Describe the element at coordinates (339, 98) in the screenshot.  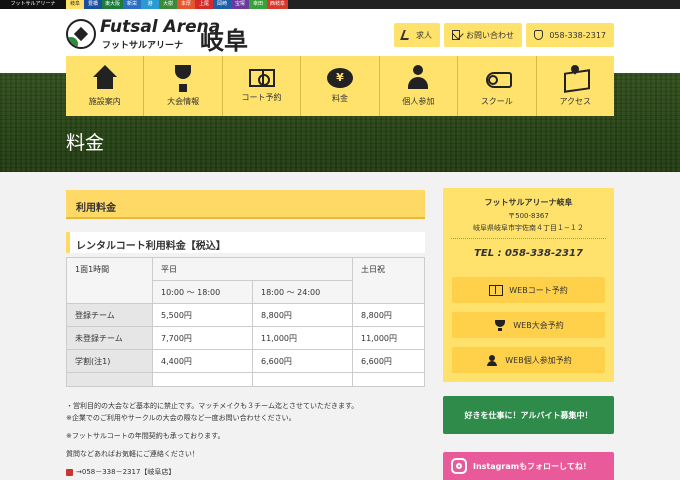
I see `nav-item-label: 料金` at that location.